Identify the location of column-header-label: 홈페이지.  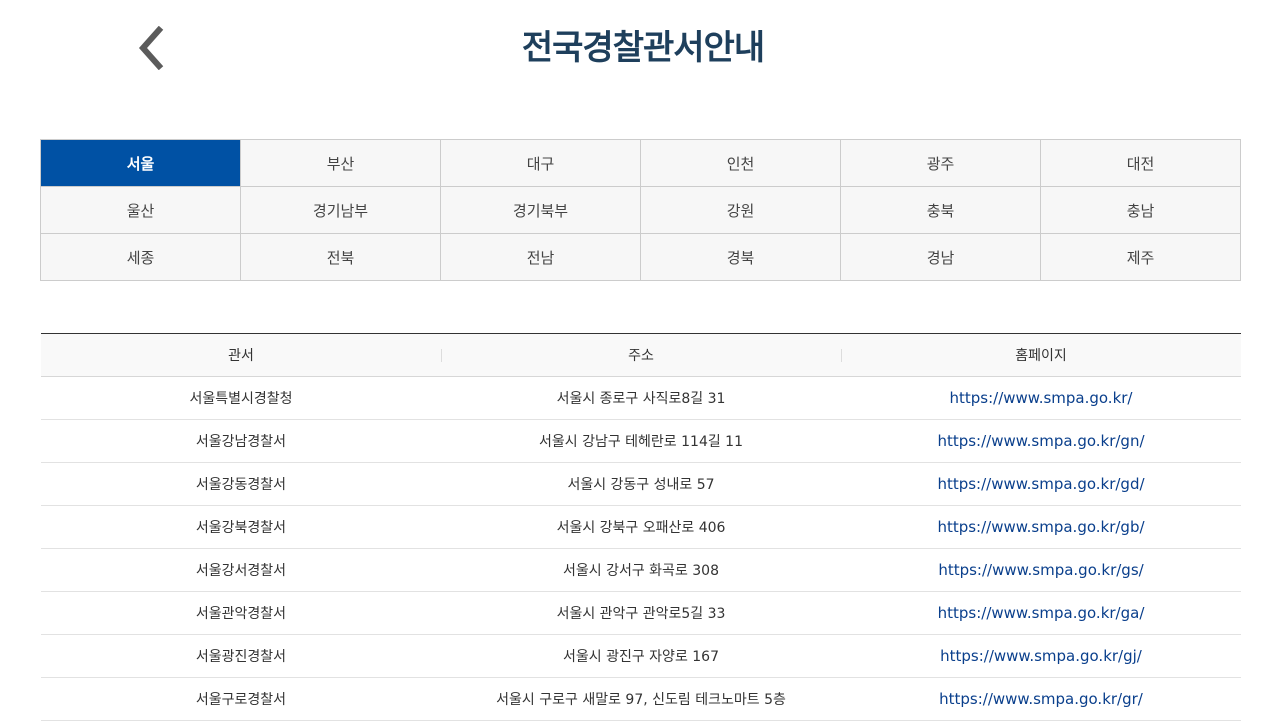
(1041, 356).